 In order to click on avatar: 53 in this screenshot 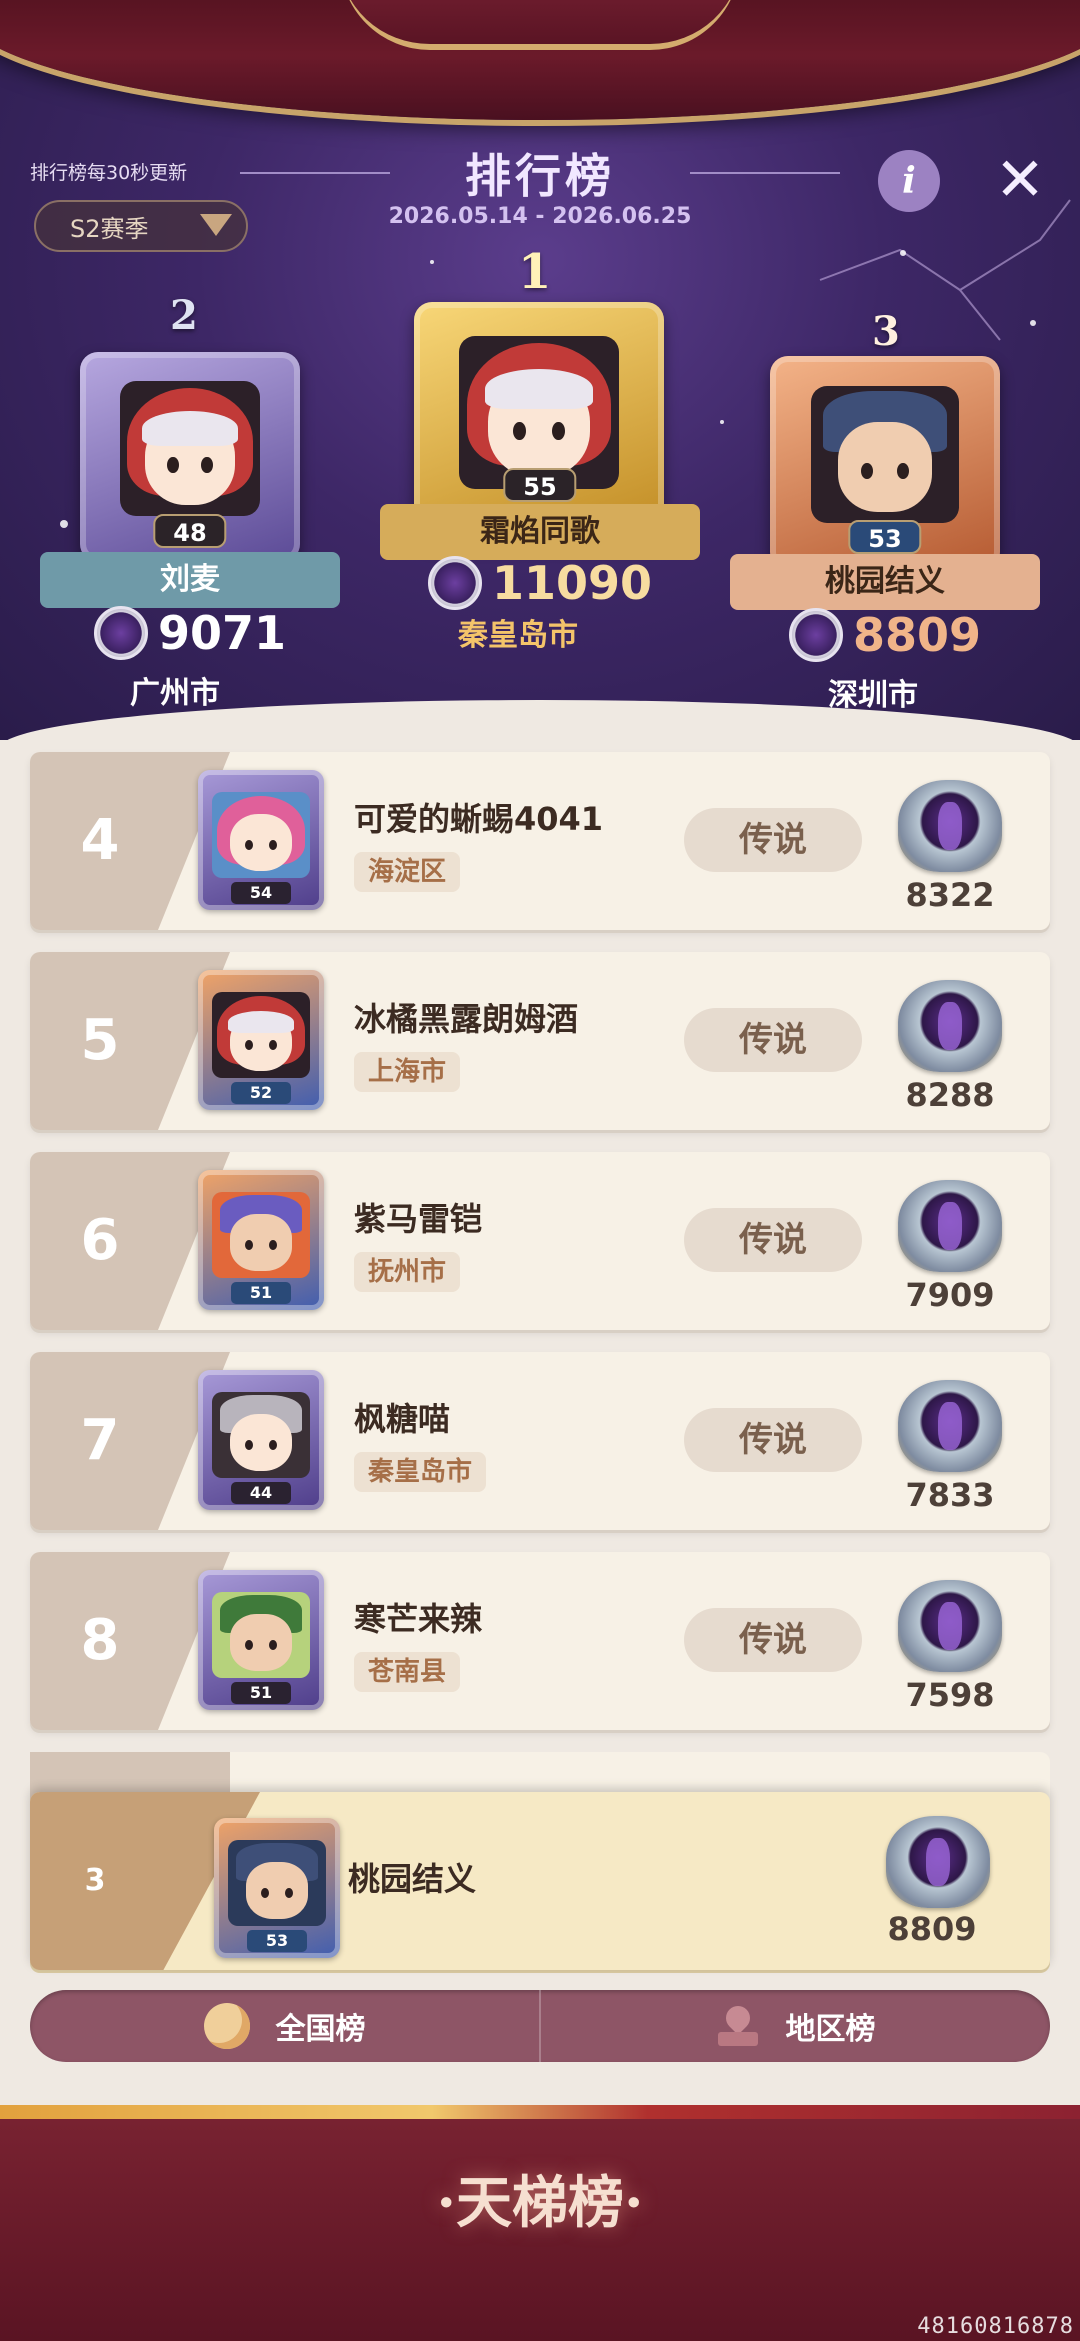, I will do `click(277, 1888)`.